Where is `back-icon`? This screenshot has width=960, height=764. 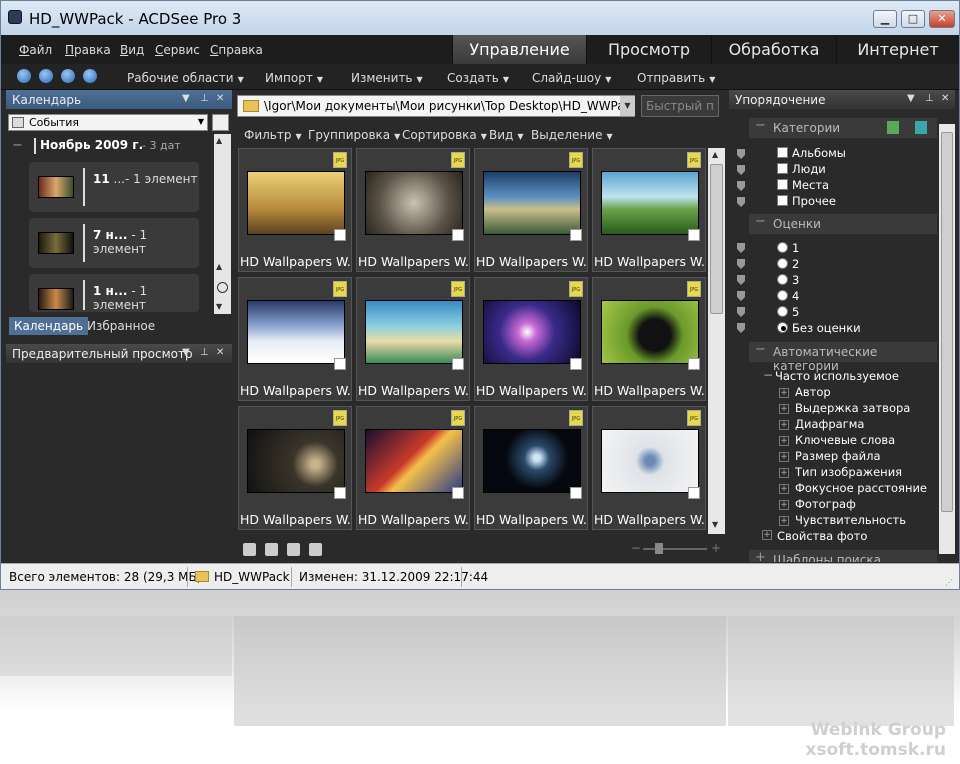
back-icon is located at coordinates (46, 76).